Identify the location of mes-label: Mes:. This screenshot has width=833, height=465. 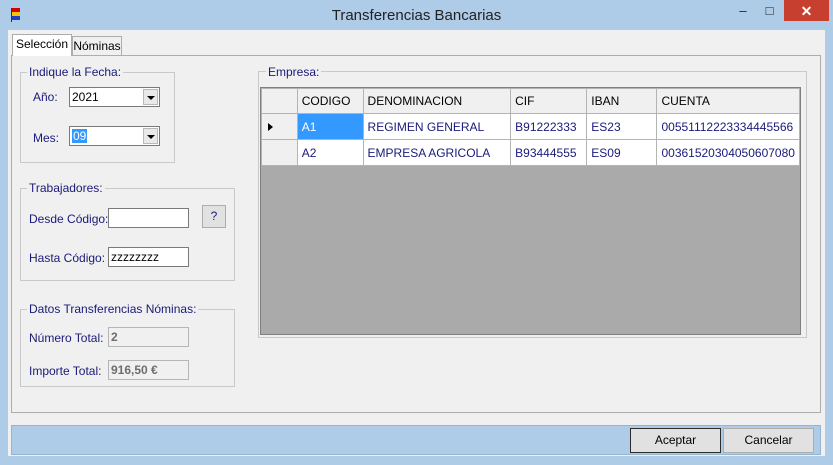
(46, 138).